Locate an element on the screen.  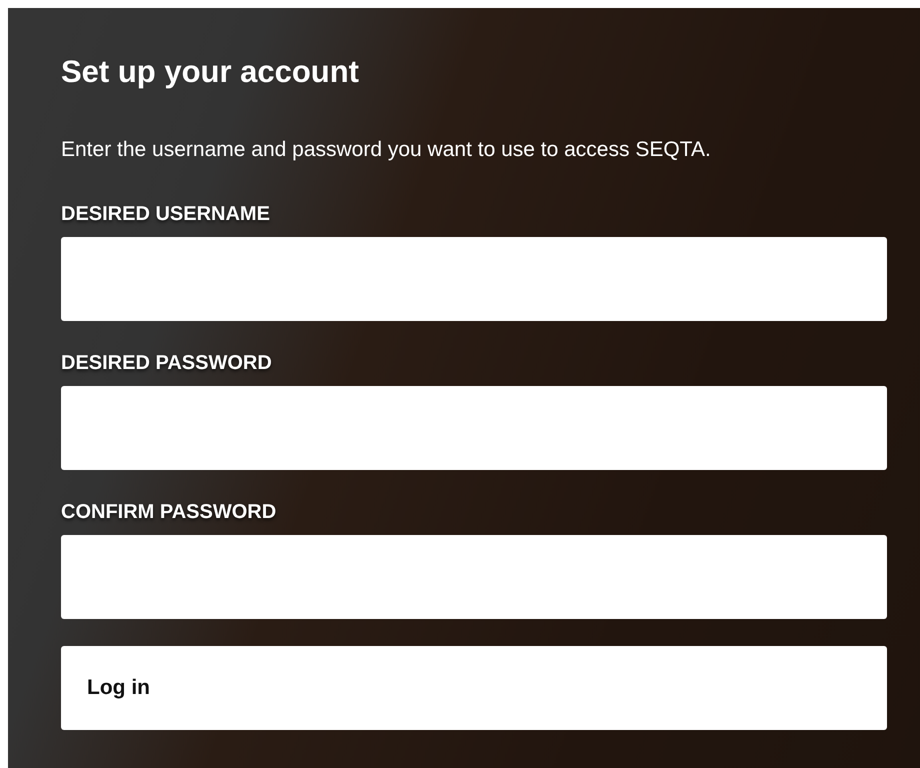
field-label: CONFIRM PASSWORD is located at coordinates (168, 512).